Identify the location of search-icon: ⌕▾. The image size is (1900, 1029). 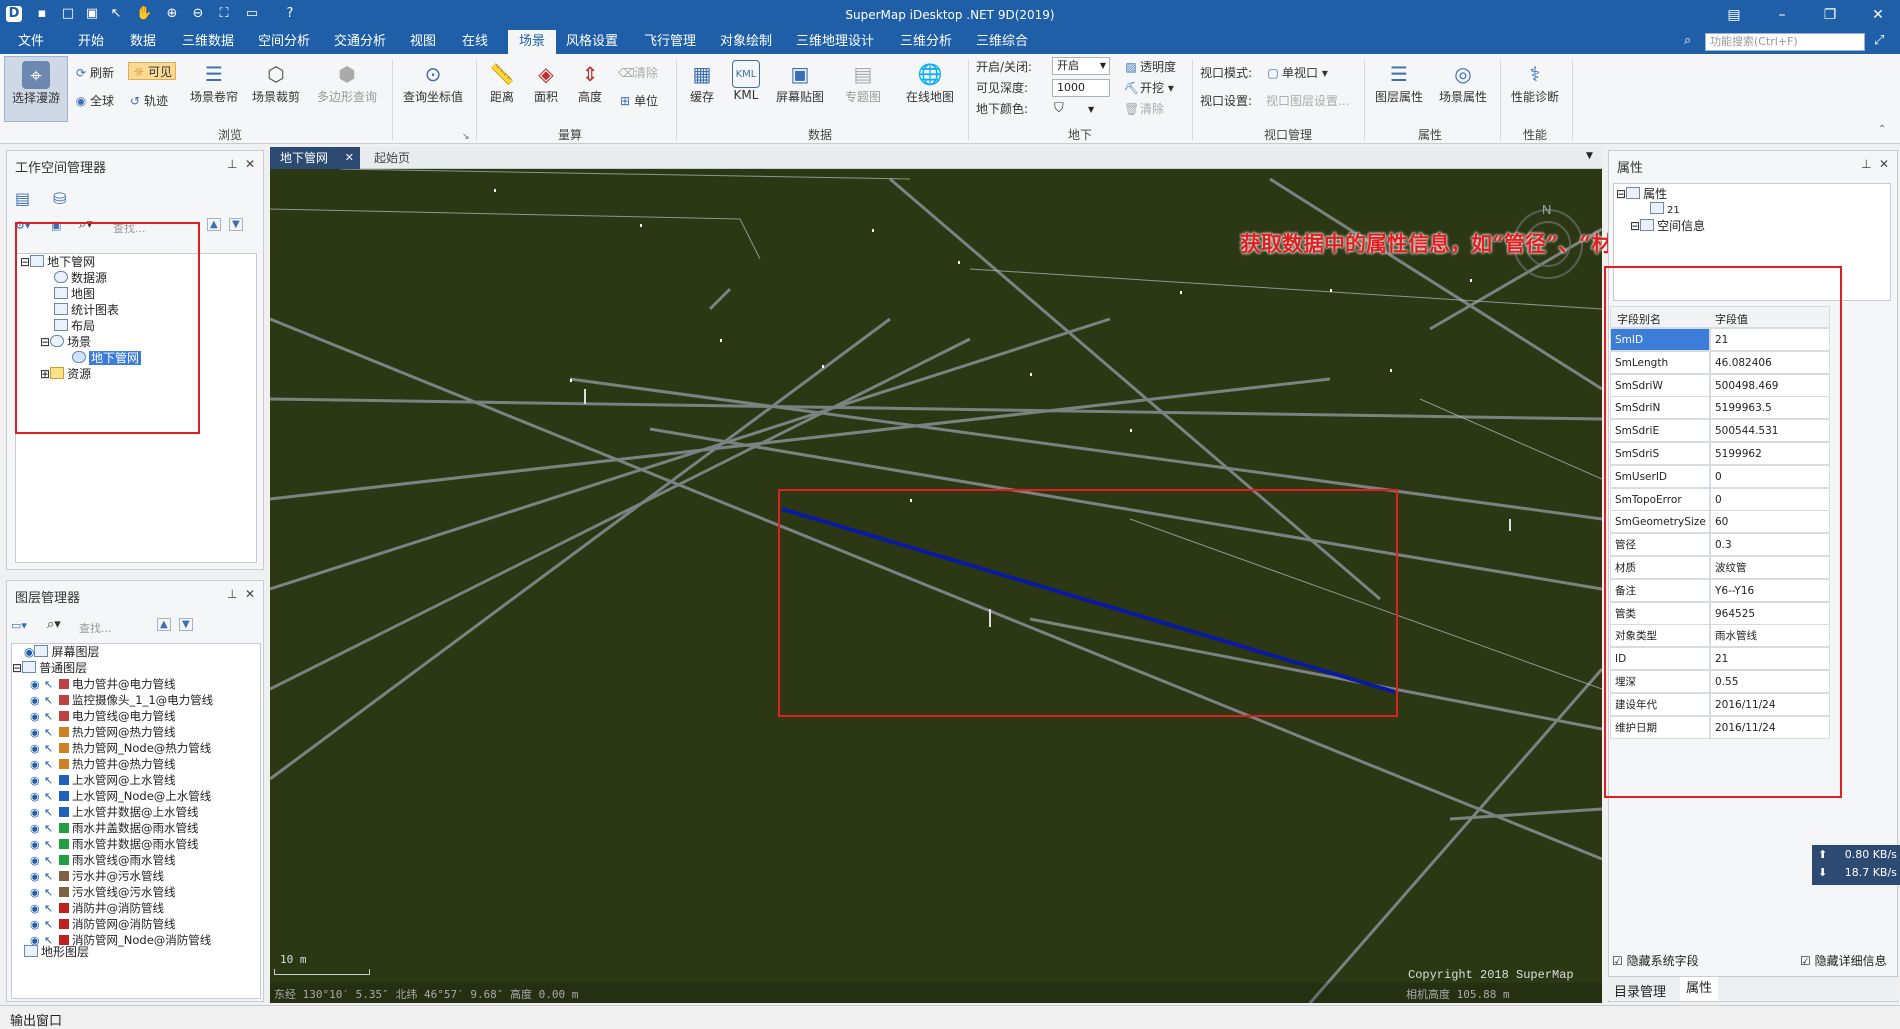
(54, 624).